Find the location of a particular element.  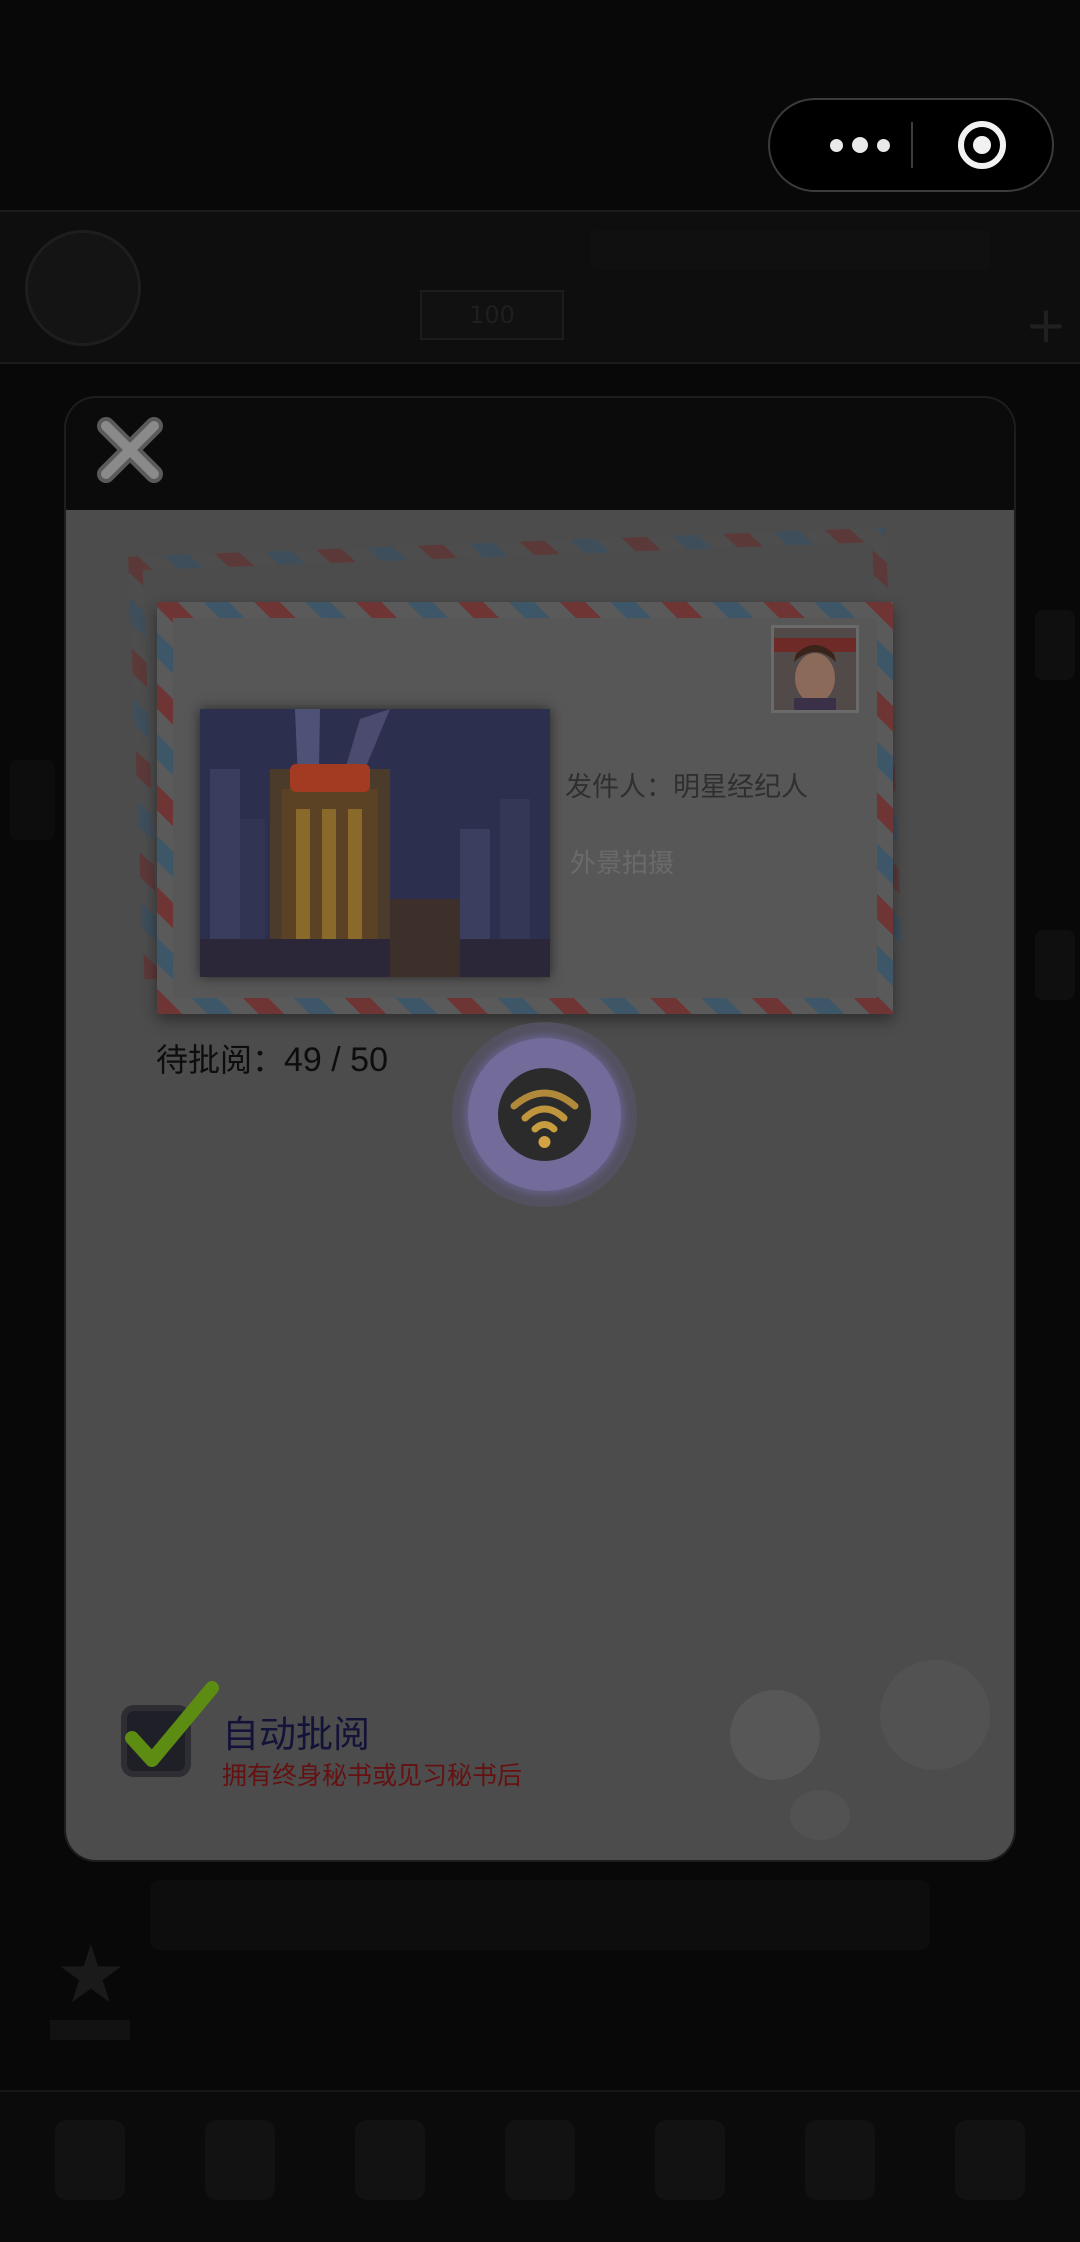

letter-subject: 外景拍摄 is located at coordinates (622, 864).